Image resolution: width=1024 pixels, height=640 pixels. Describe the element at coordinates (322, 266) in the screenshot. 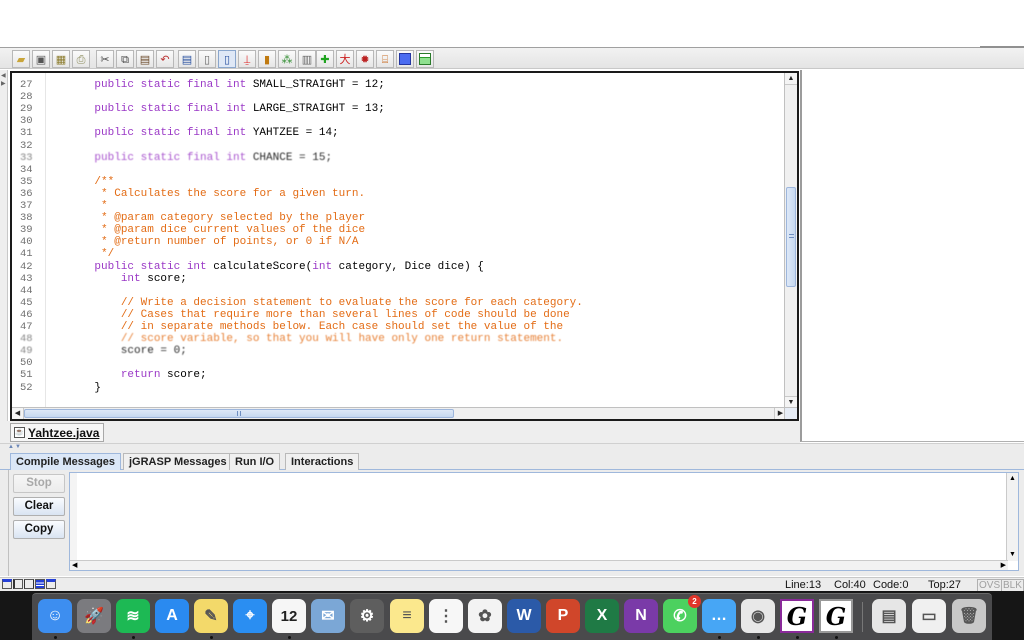

I see `keyword-token: int` at that location.